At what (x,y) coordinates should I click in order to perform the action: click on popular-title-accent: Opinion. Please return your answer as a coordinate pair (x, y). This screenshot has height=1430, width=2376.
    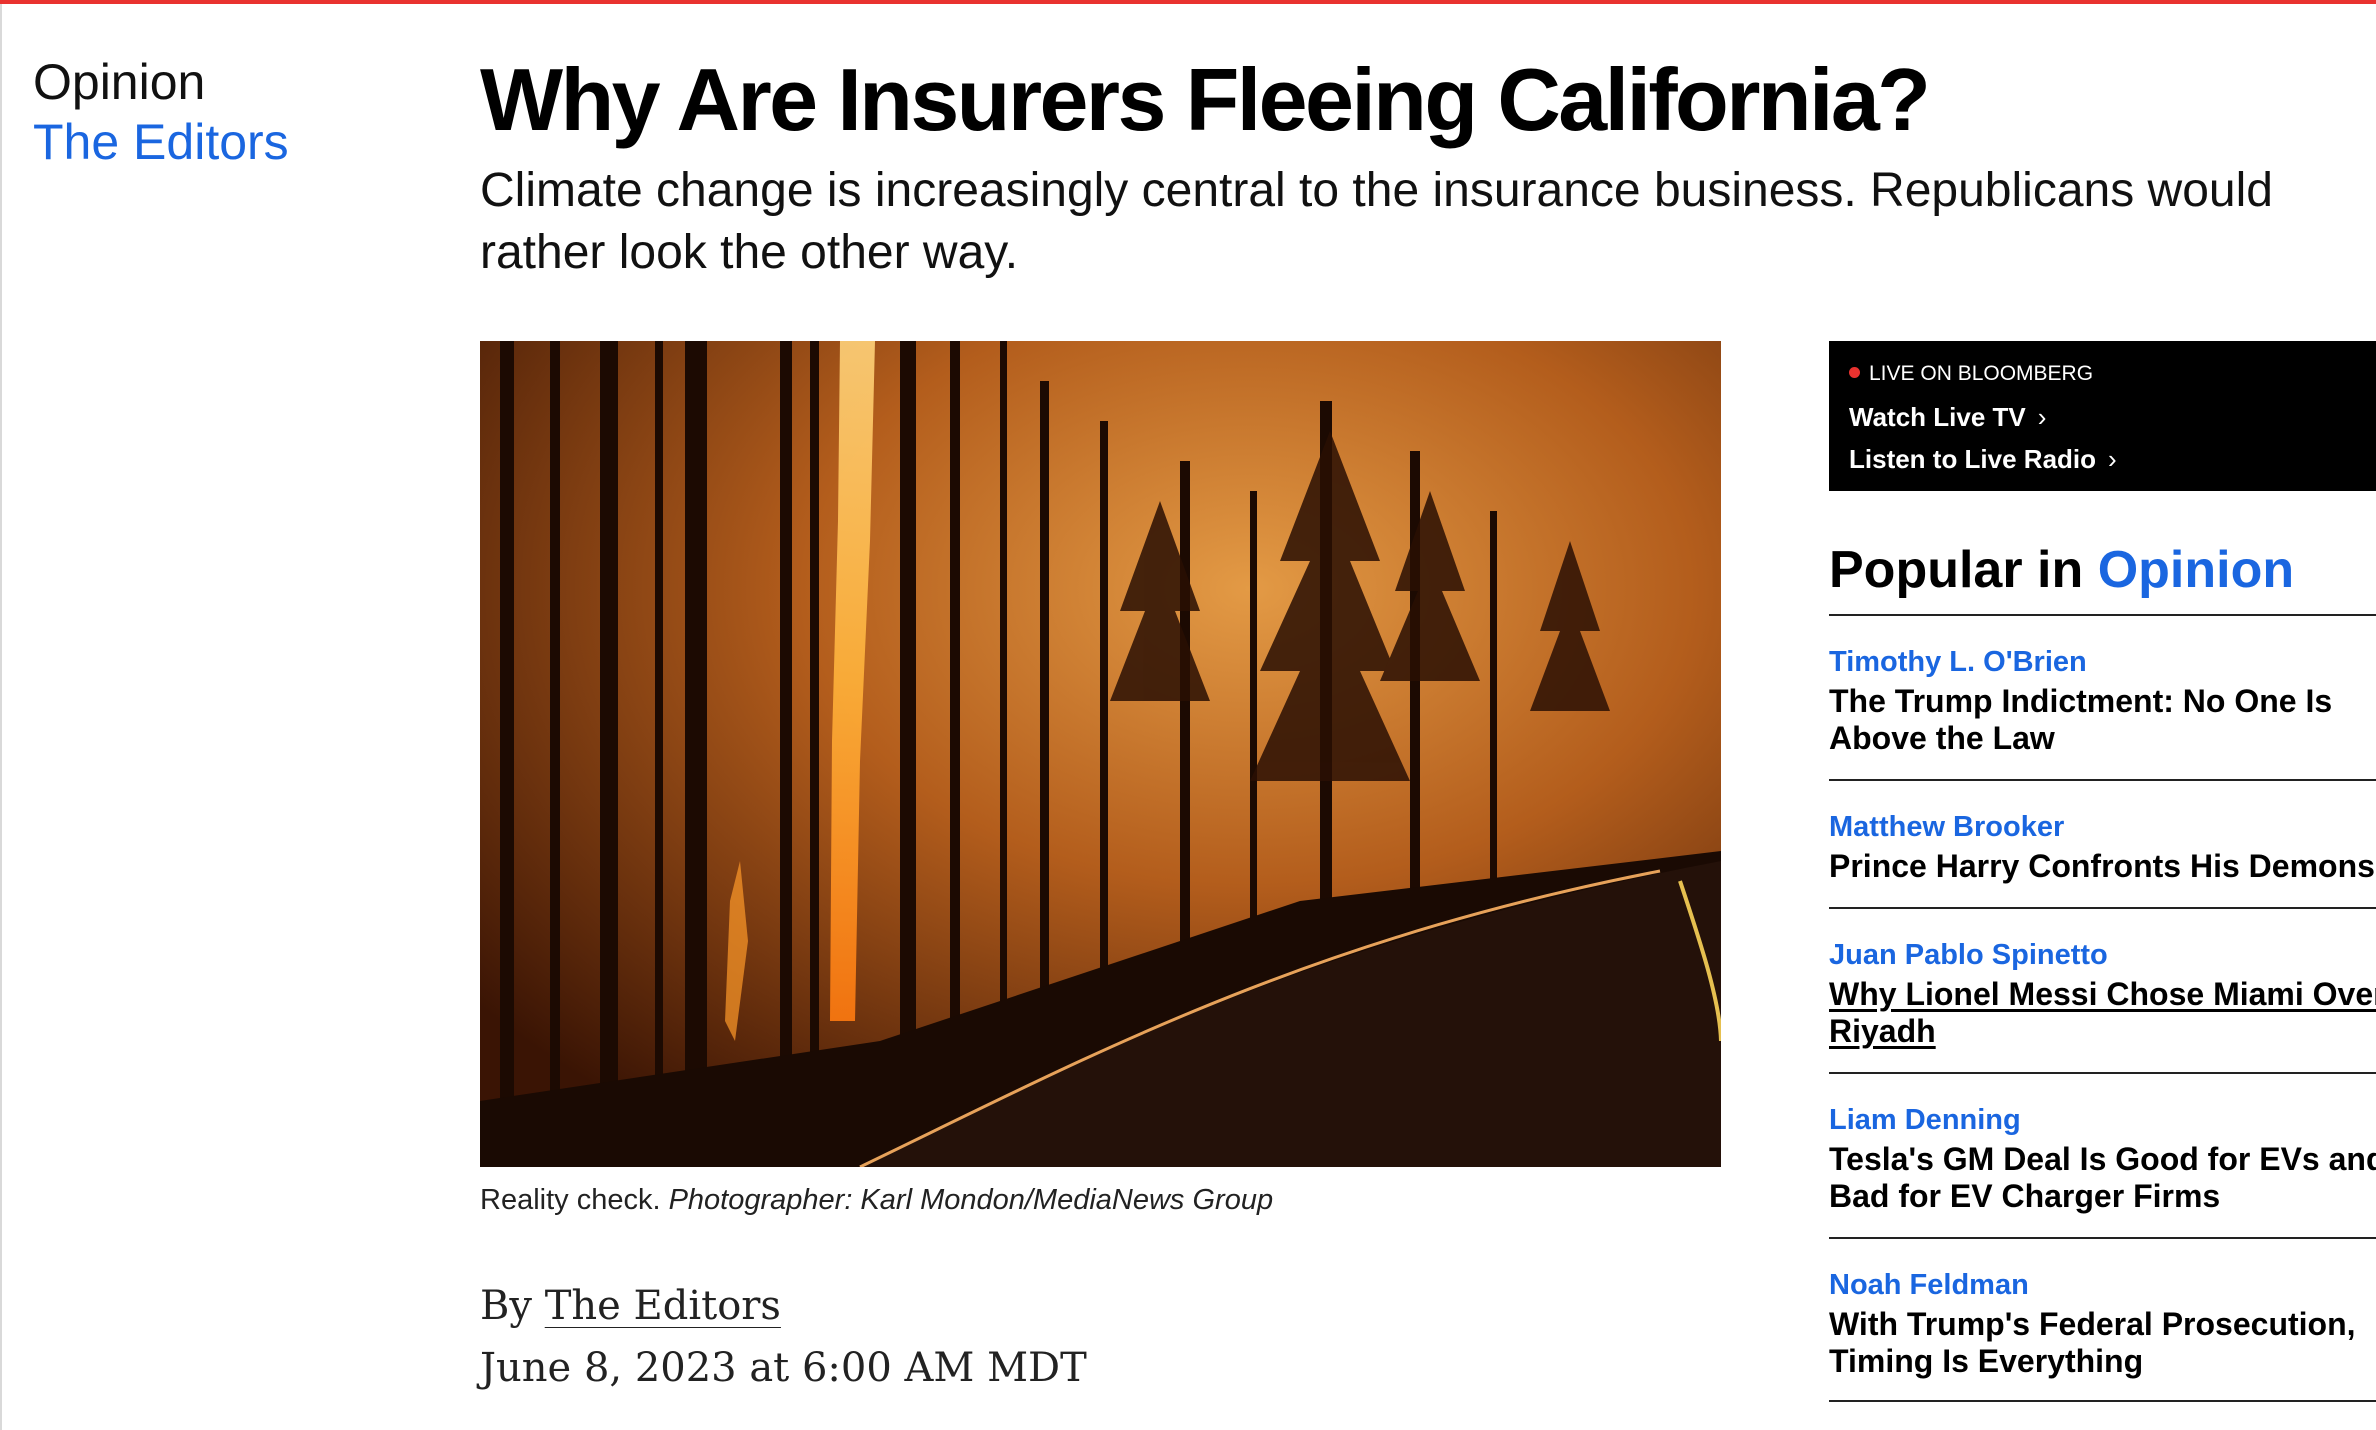
    Looking at the image, I should click on (2196, 570).